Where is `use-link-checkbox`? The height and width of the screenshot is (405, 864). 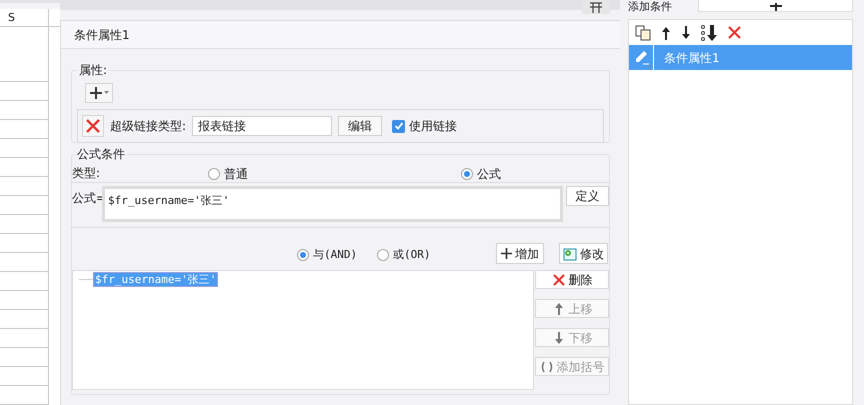
use-link-checkbox is located at coordinates (399, 126).